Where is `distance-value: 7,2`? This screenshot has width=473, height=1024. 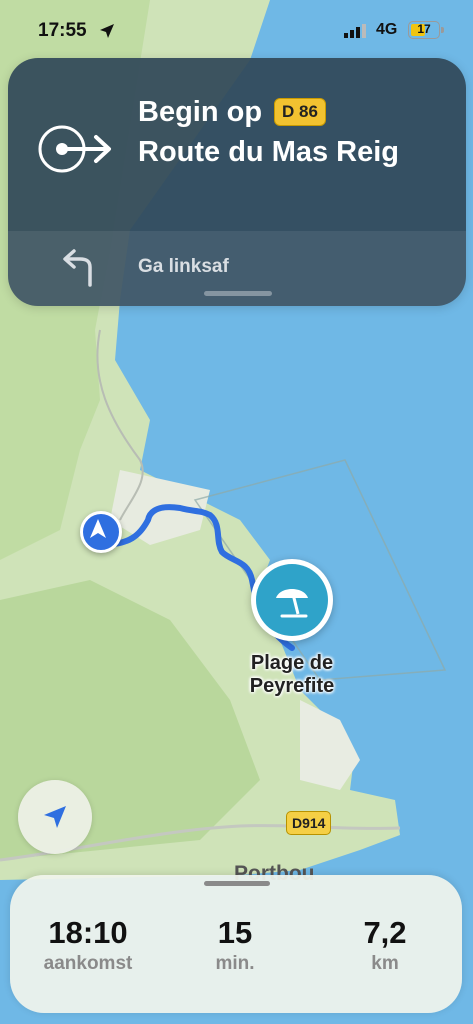
distance-value: 7,2 is located at coordinates (385, 932).